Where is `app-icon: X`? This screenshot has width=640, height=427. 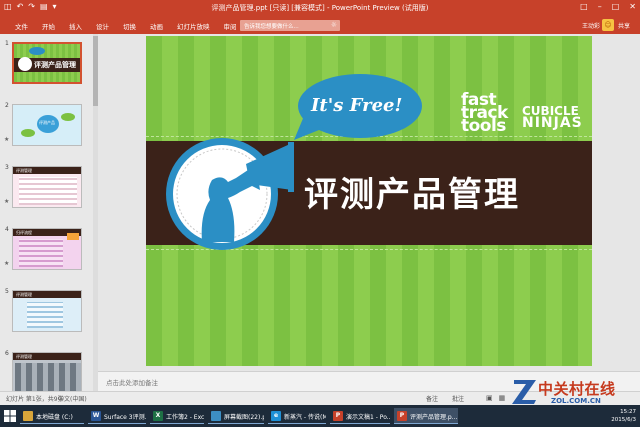
app-icon: X is located at coordinates (158, 416).